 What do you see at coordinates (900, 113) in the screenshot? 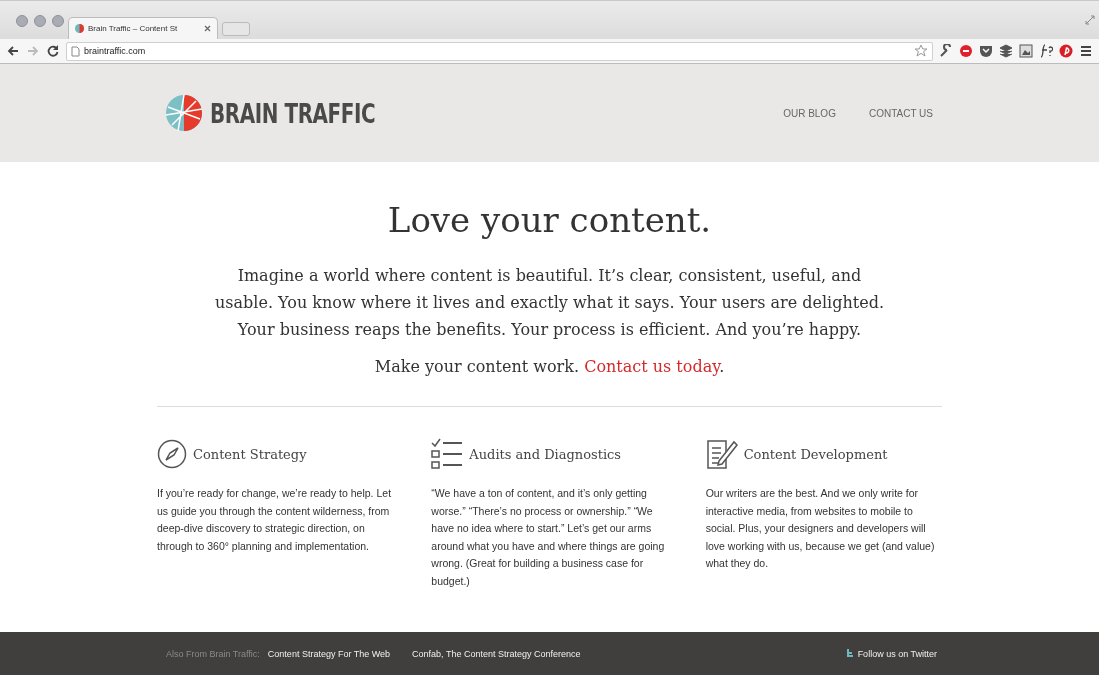
I see `nav-link: CONTACT US` at bounding box center [900, 113].